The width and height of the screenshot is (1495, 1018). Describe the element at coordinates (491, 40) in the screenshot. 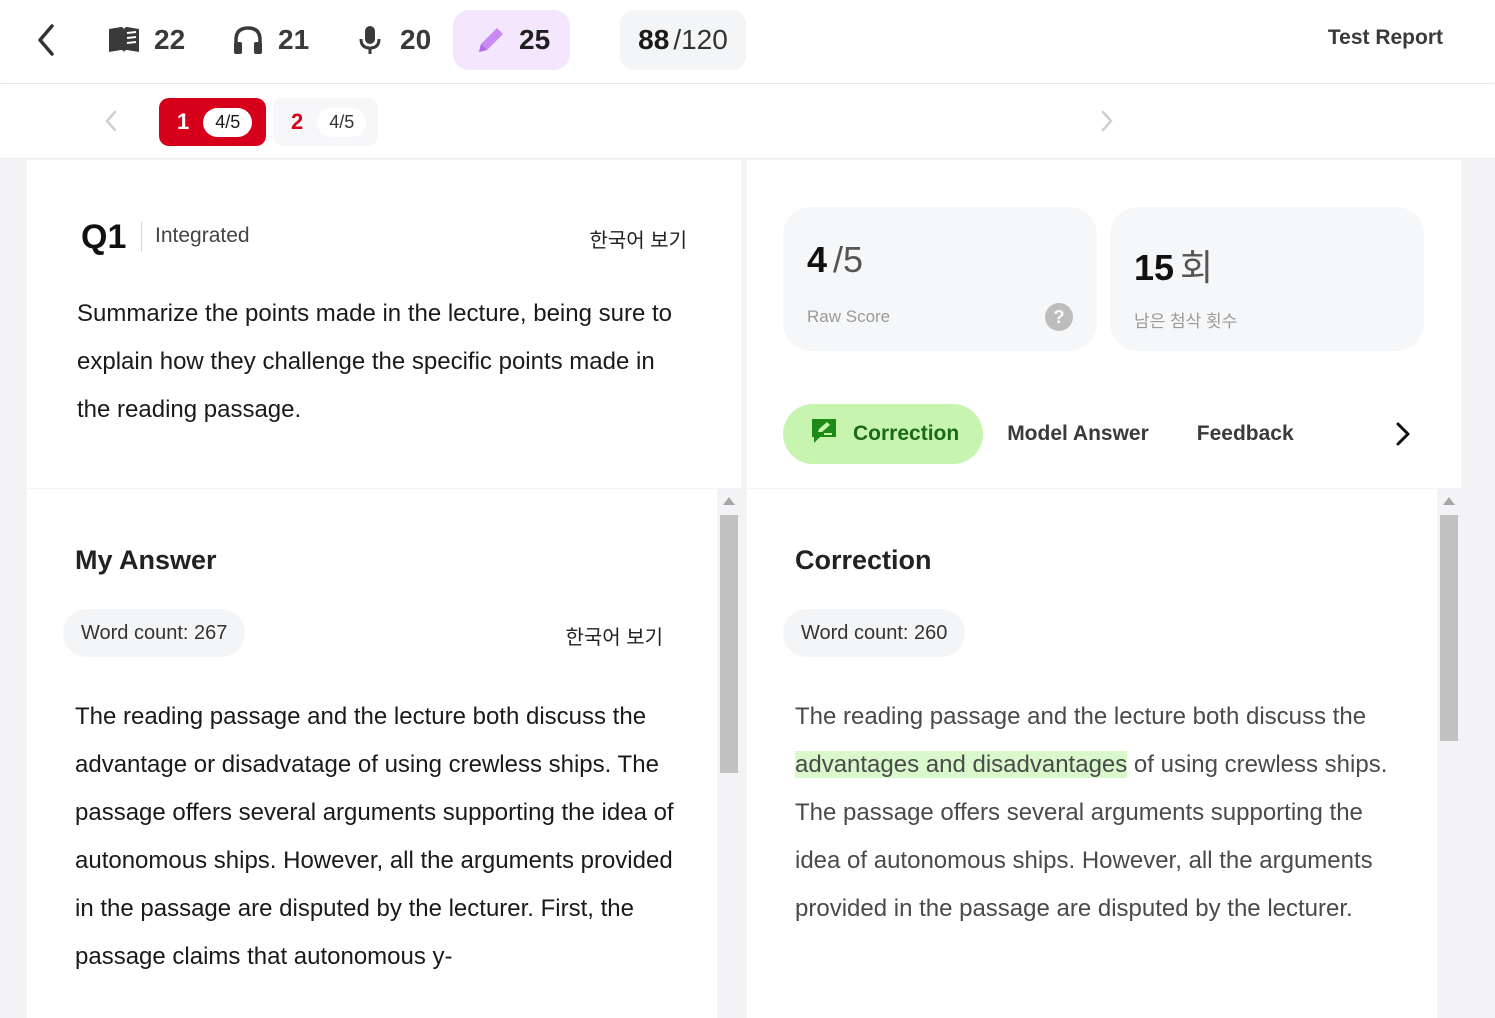

I see `pencil-icon` at that location.